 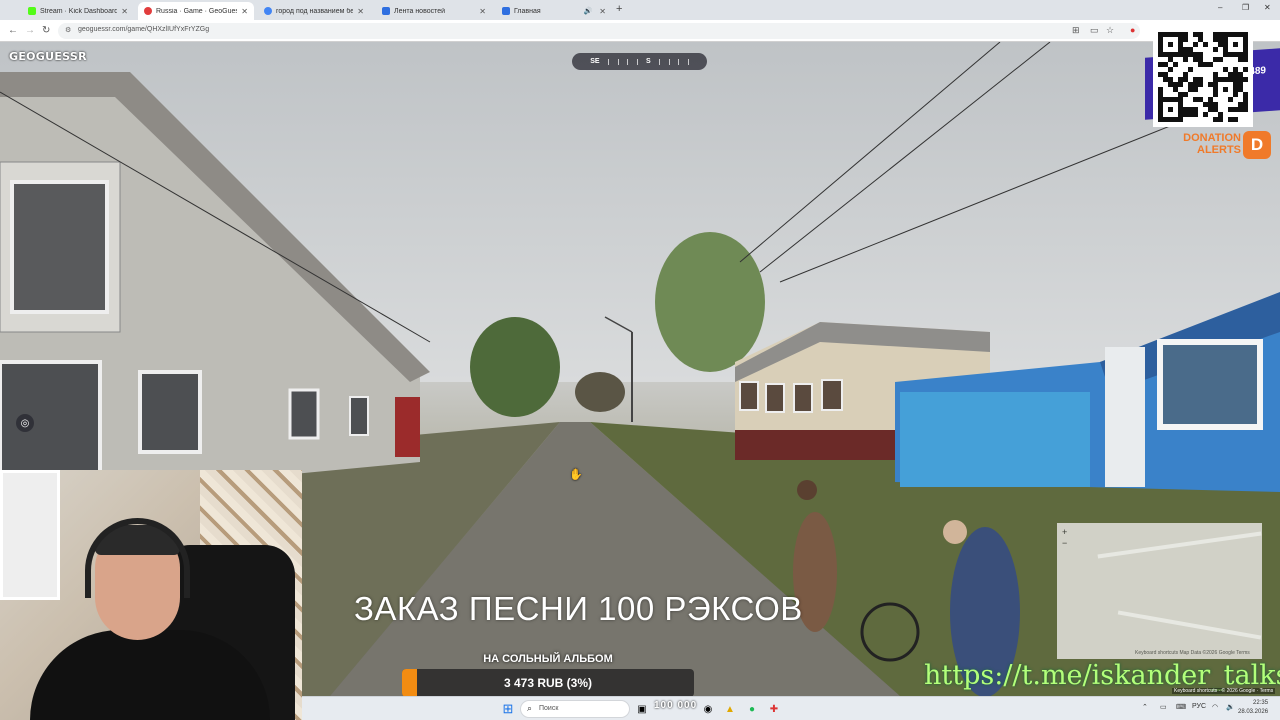 What do you see at coordinates (676, 705) in the screenshot?
I see `taskbar-counter: 100 000` at bounding box center [676, 705].